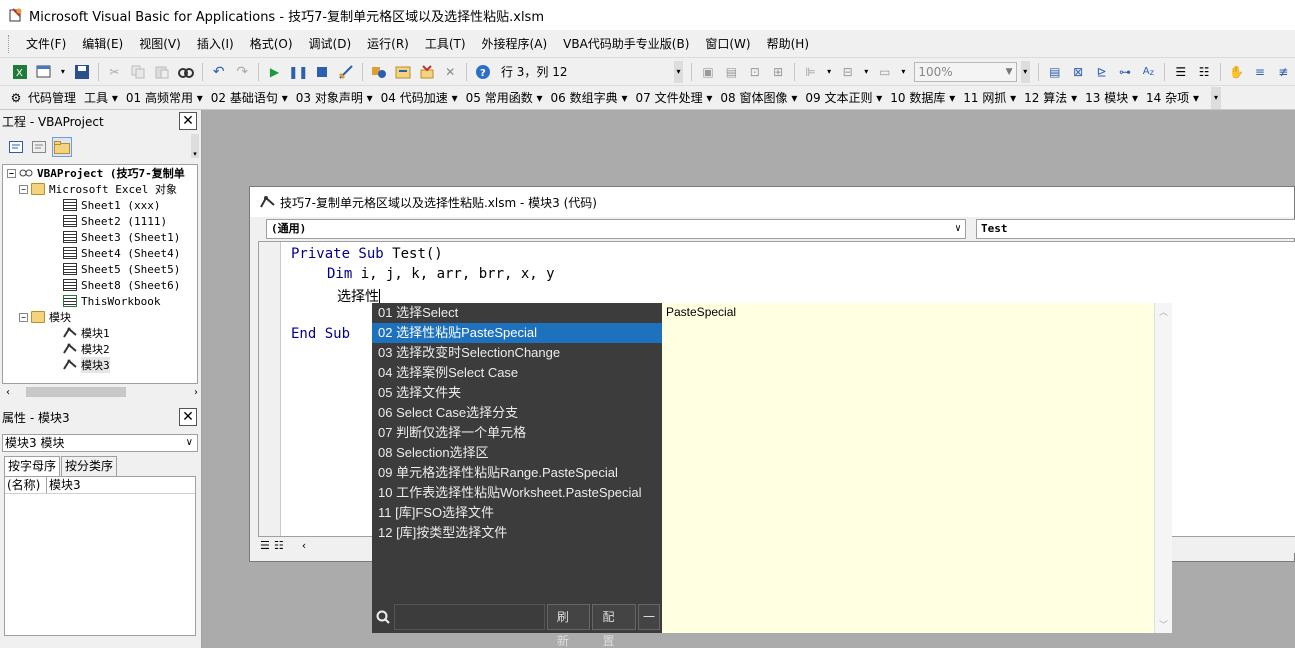  What do you see at coordinates (330, 43) in the screenshot?
I see `menu-debug: 调试(D)` at bounding box center [330, 43].